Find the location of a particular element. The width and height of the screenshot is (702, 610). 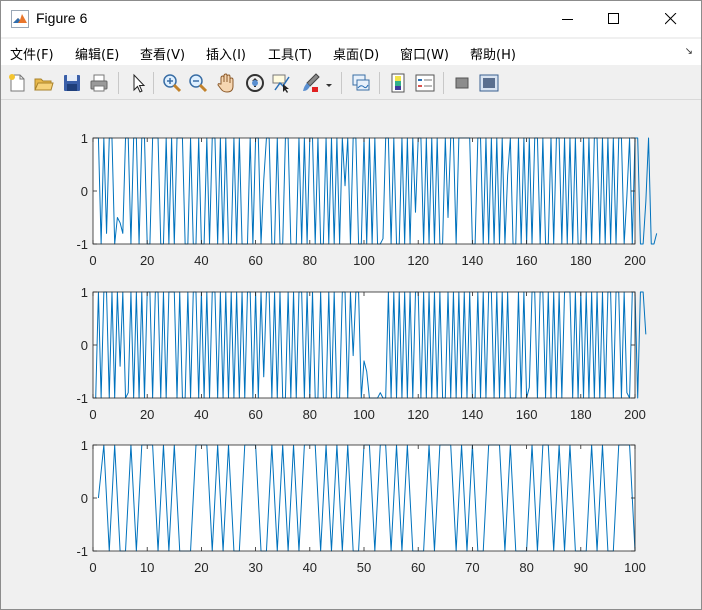

print-icon is located at coordinates (99, 83).